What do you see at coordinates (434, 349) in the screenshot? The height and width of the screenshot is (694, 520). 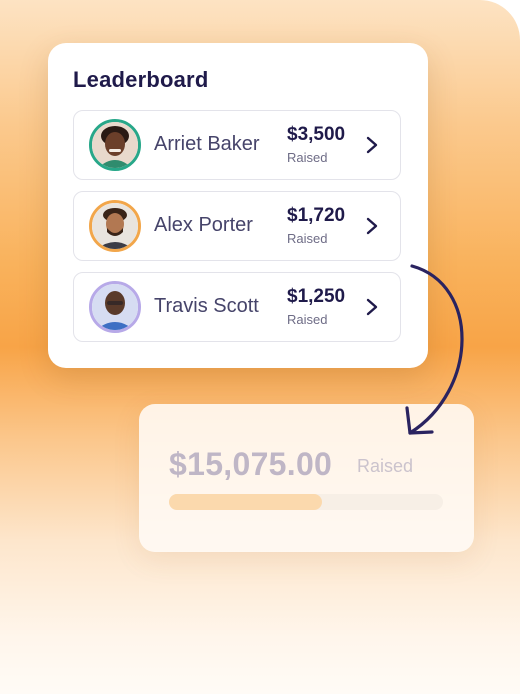 I see `curved-arrow-icon` at bounding box center [434, 349].